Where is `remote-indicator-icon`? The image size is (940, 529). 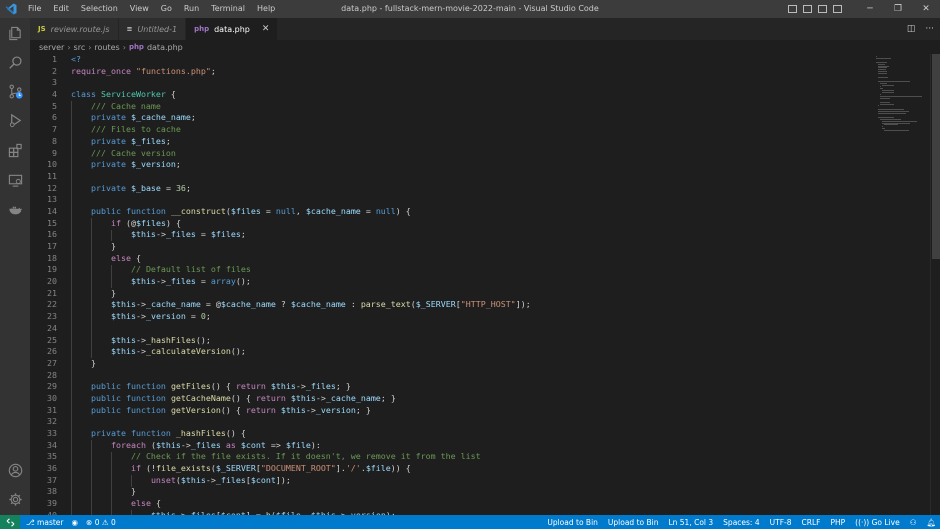
remote-indicator-icon is located at coordinates (10, 522).